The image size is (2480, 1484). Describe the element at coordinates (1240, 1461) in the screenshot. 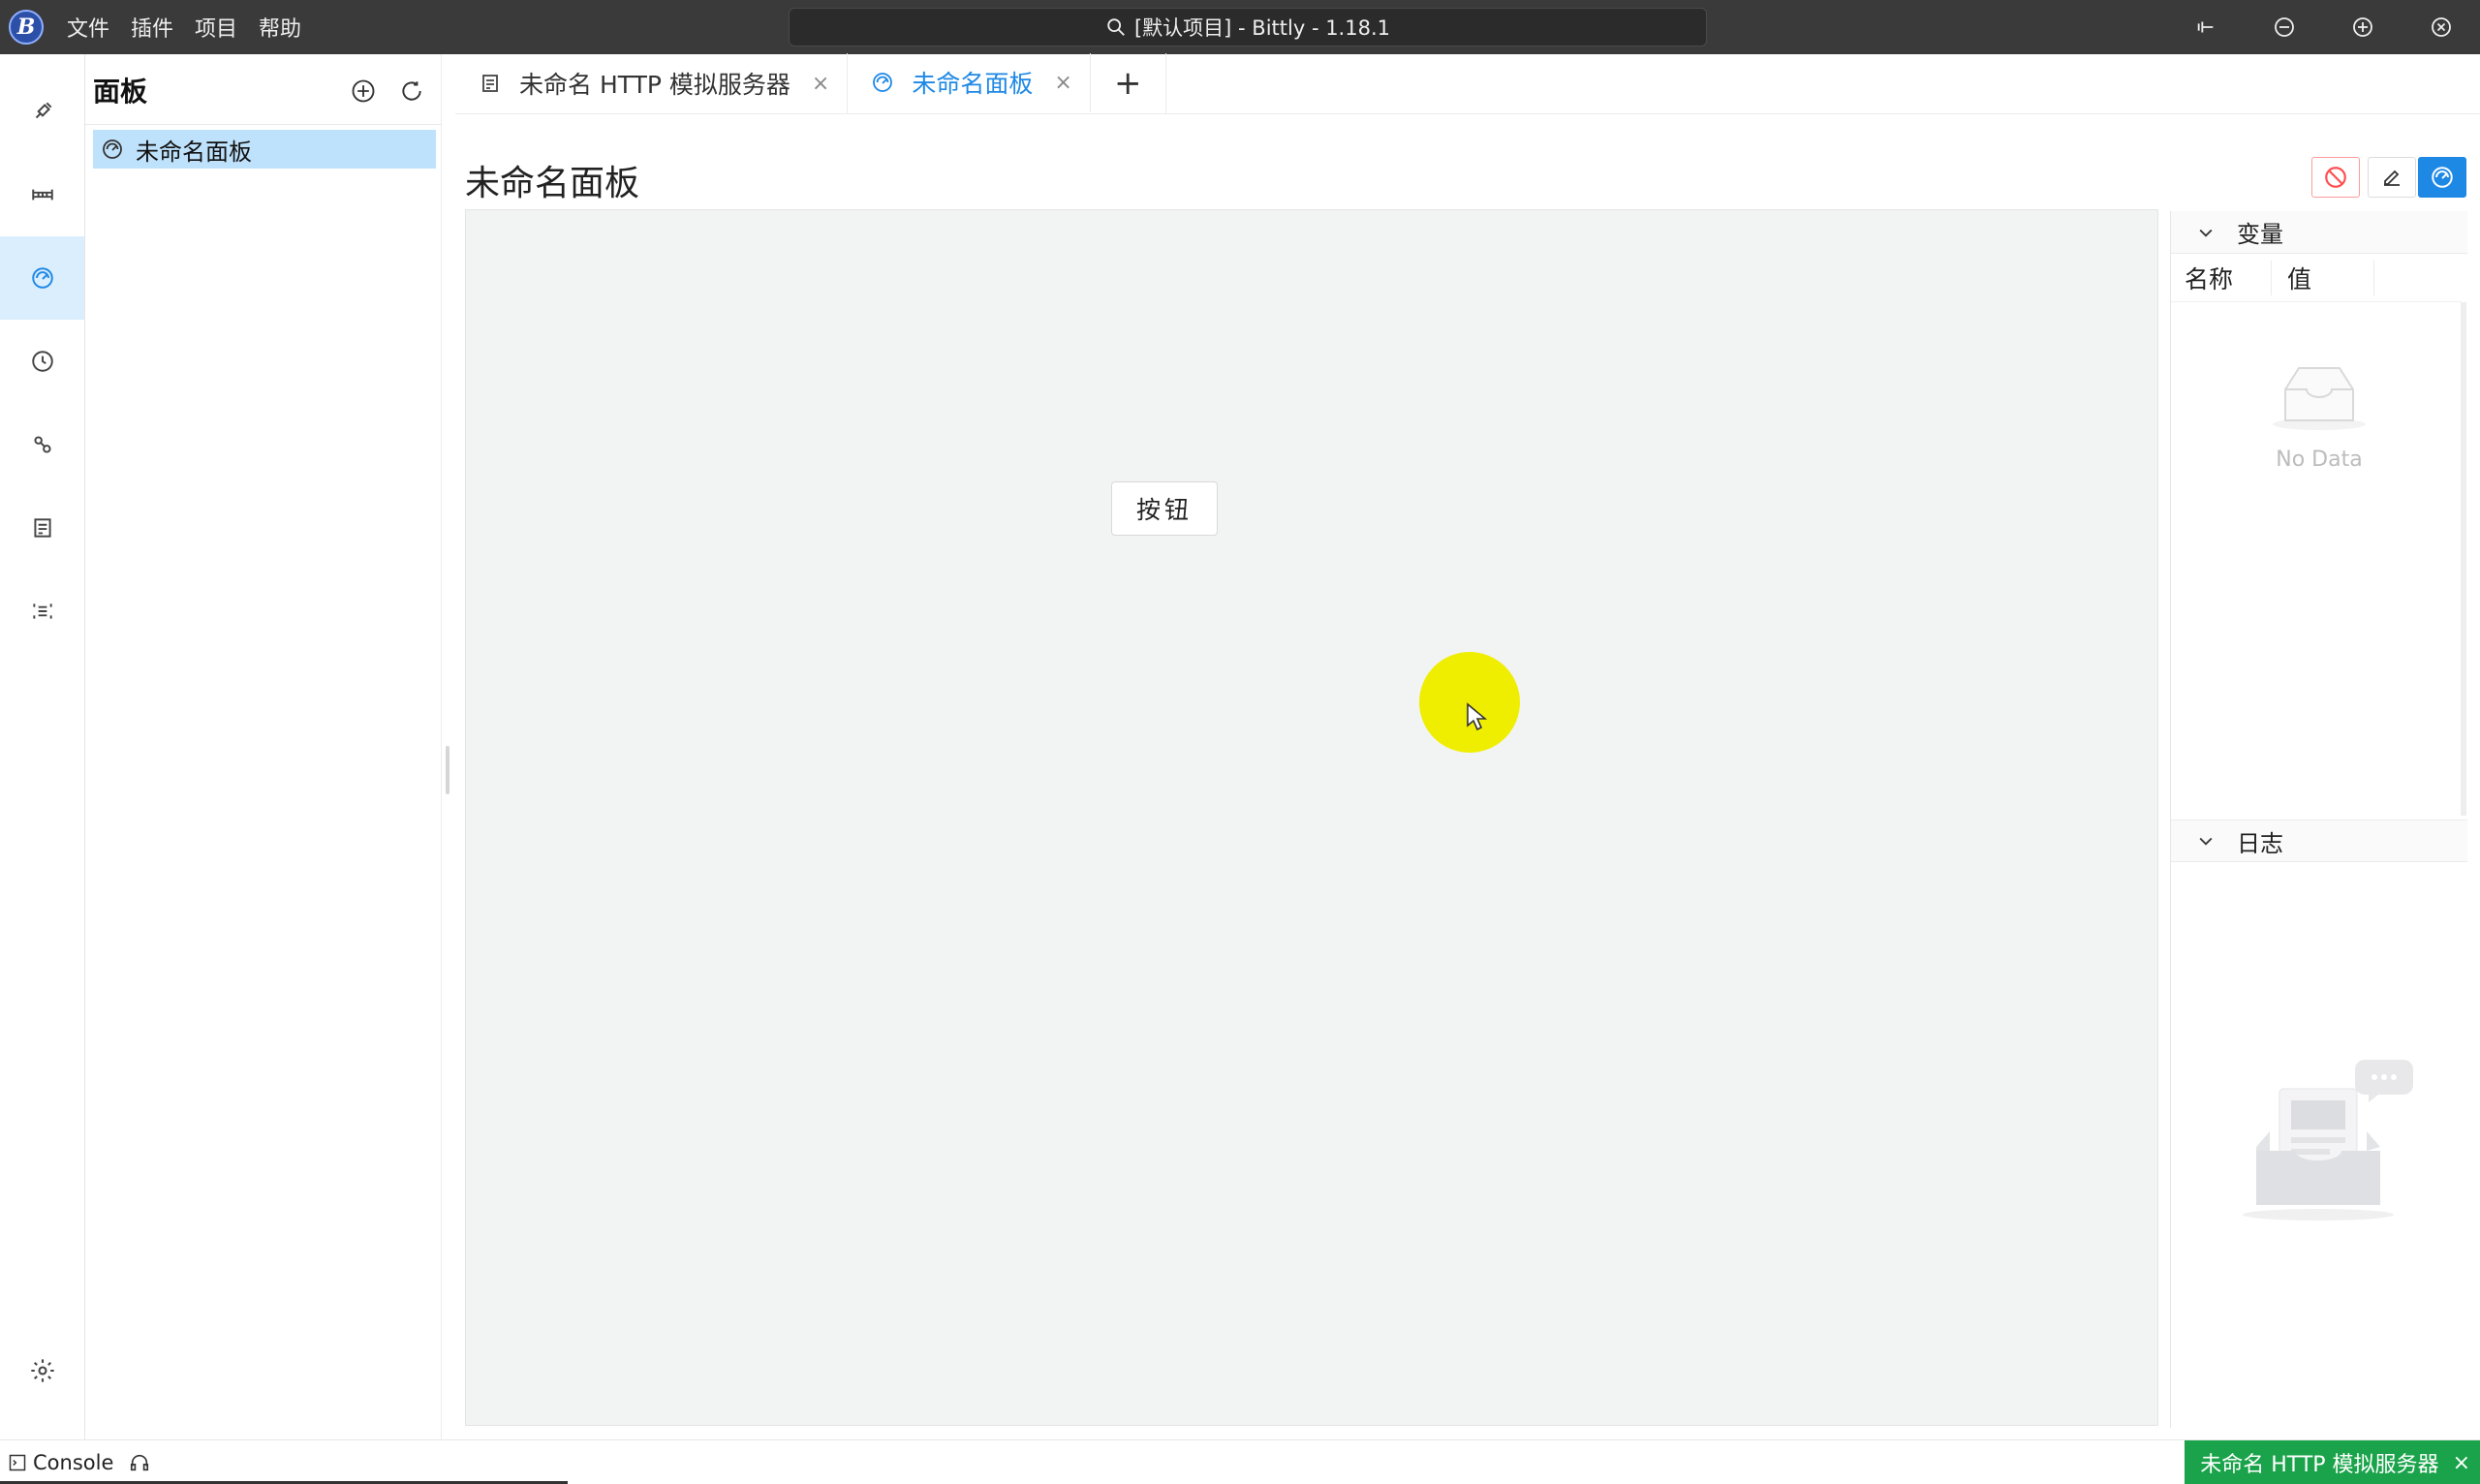

I see `status-bar: Console 未命名 HTTP 模拟服务器 ×` at that location.